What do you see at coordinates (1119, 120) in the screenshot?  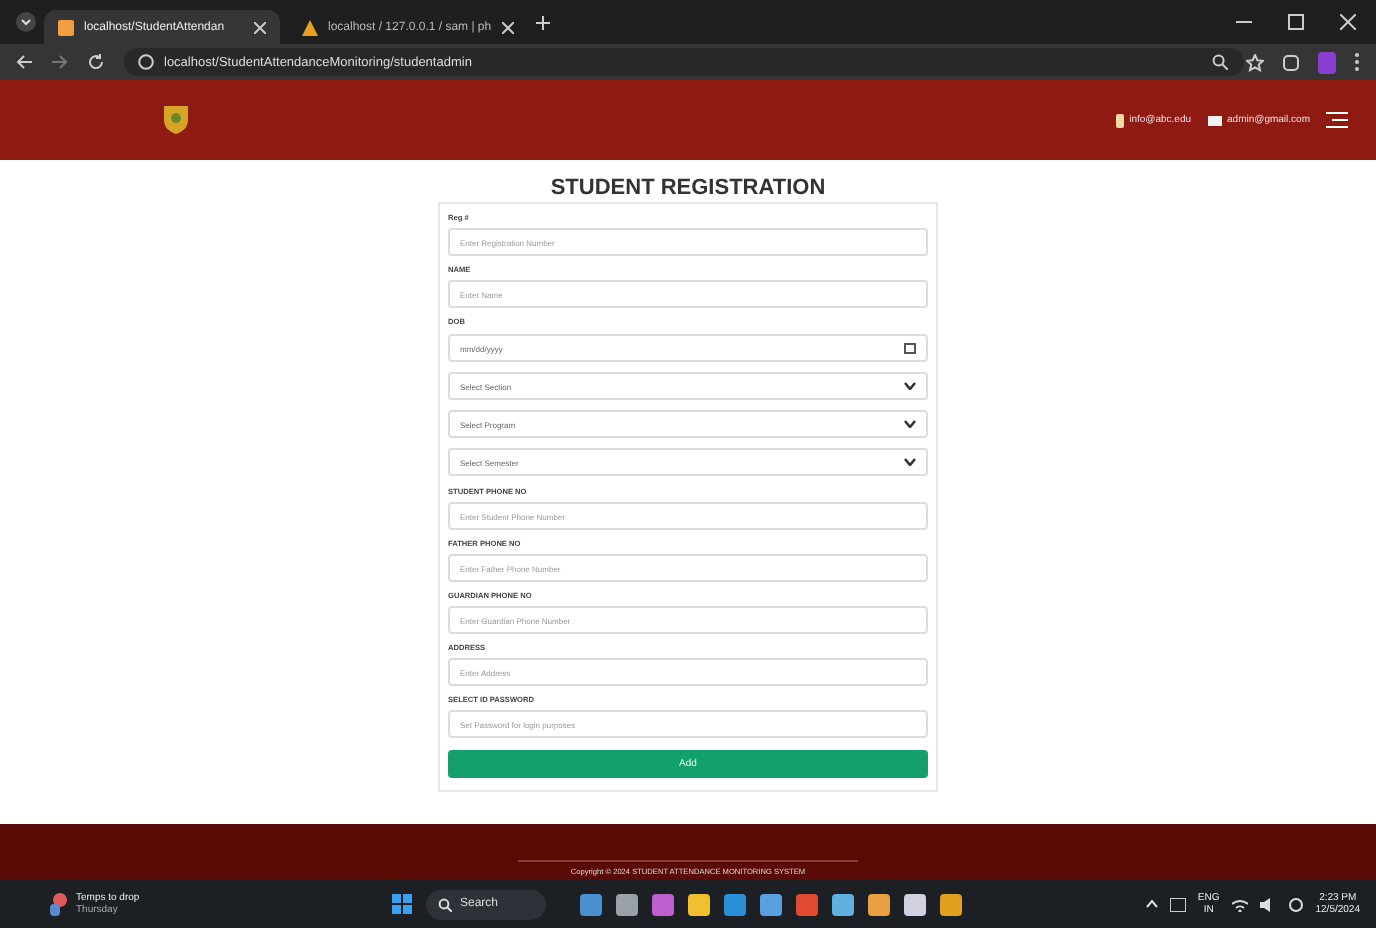 I see `phone-icon` at bounding box center [1119, 120].